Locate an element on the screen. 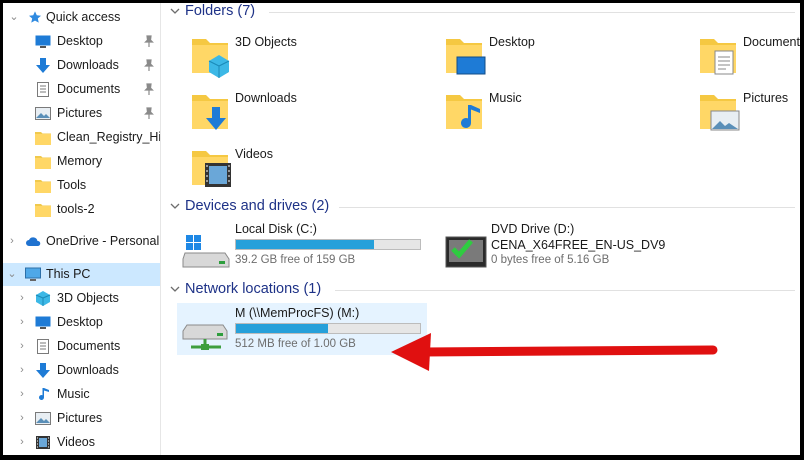 The image size is (804, 460). sidebar-item-pc-desktop: › Desktop is located at coordinates (81, 322).